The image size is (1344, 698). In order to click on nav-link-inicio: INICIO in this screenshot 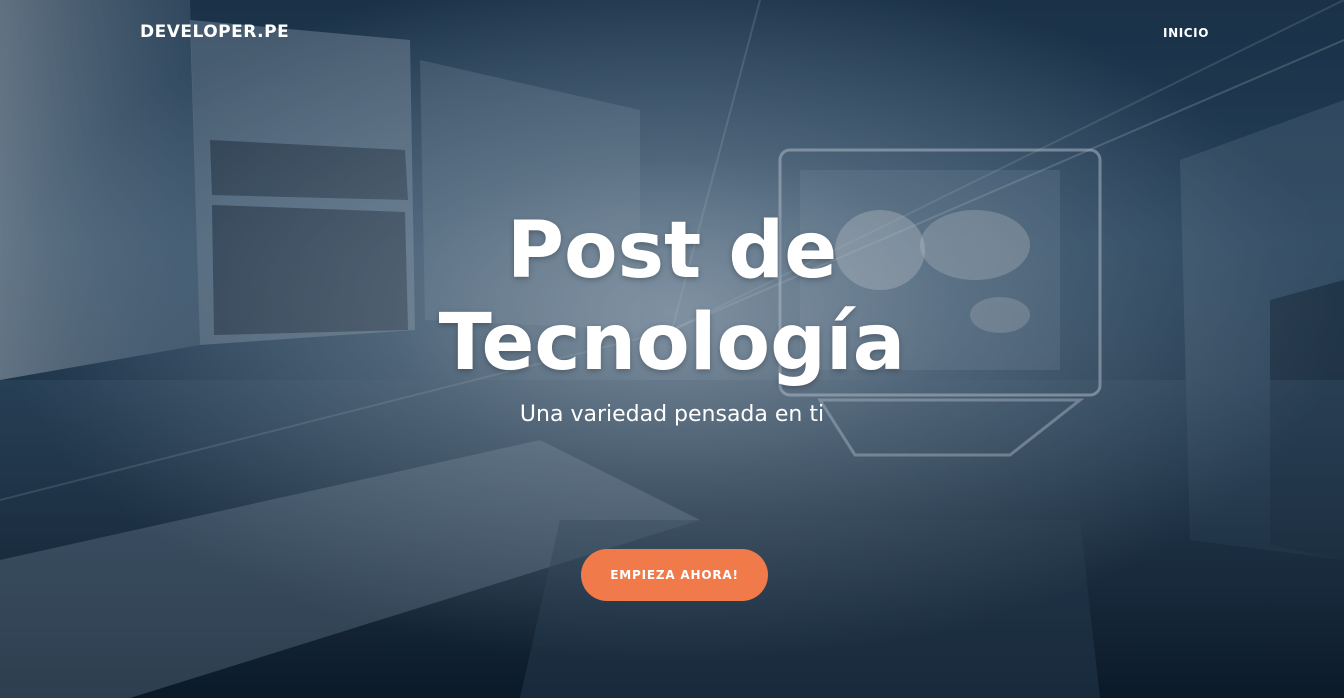, I will do `click(1186, 33)`.